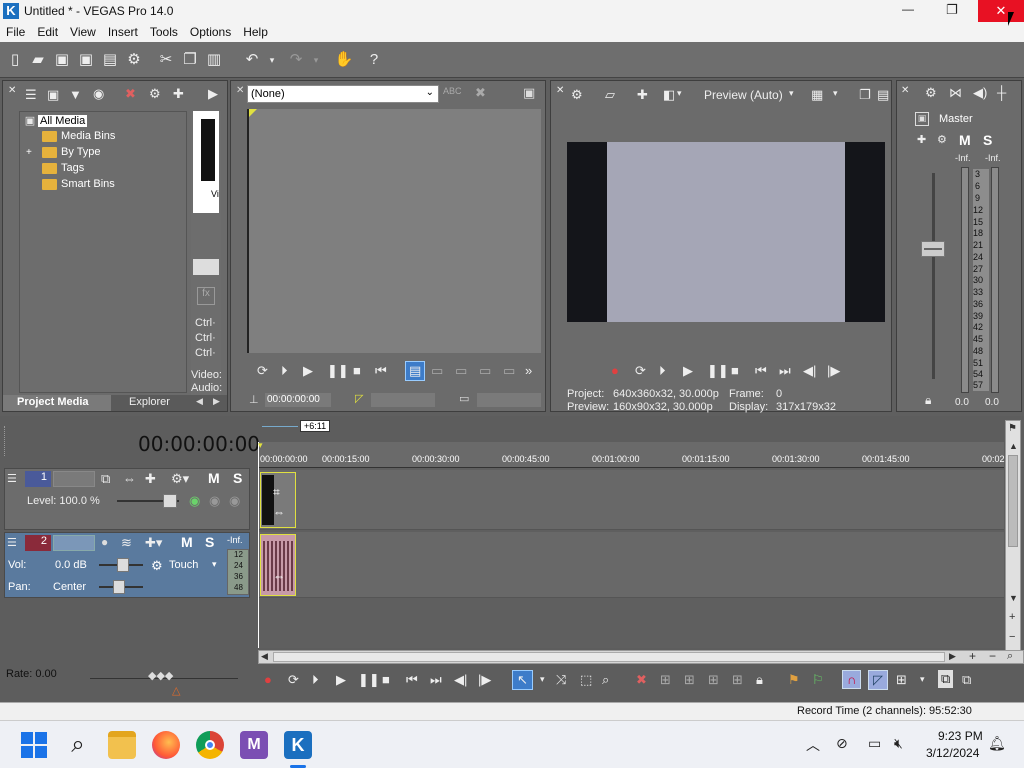  Describe the element at coordinates (933, 249) in the screenshot. I see `master-fader-handle` at that location.